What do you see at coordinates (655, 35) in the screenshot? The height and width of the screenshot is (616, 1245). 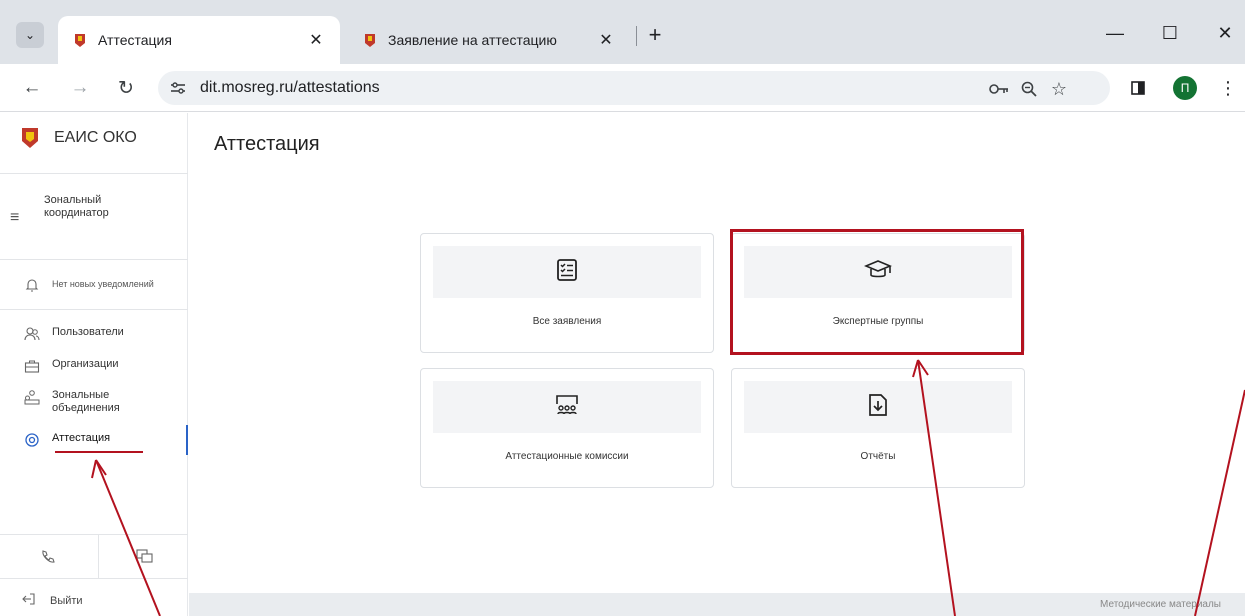 I see `new-tab-icon: +` at bounding box center [655, 35].